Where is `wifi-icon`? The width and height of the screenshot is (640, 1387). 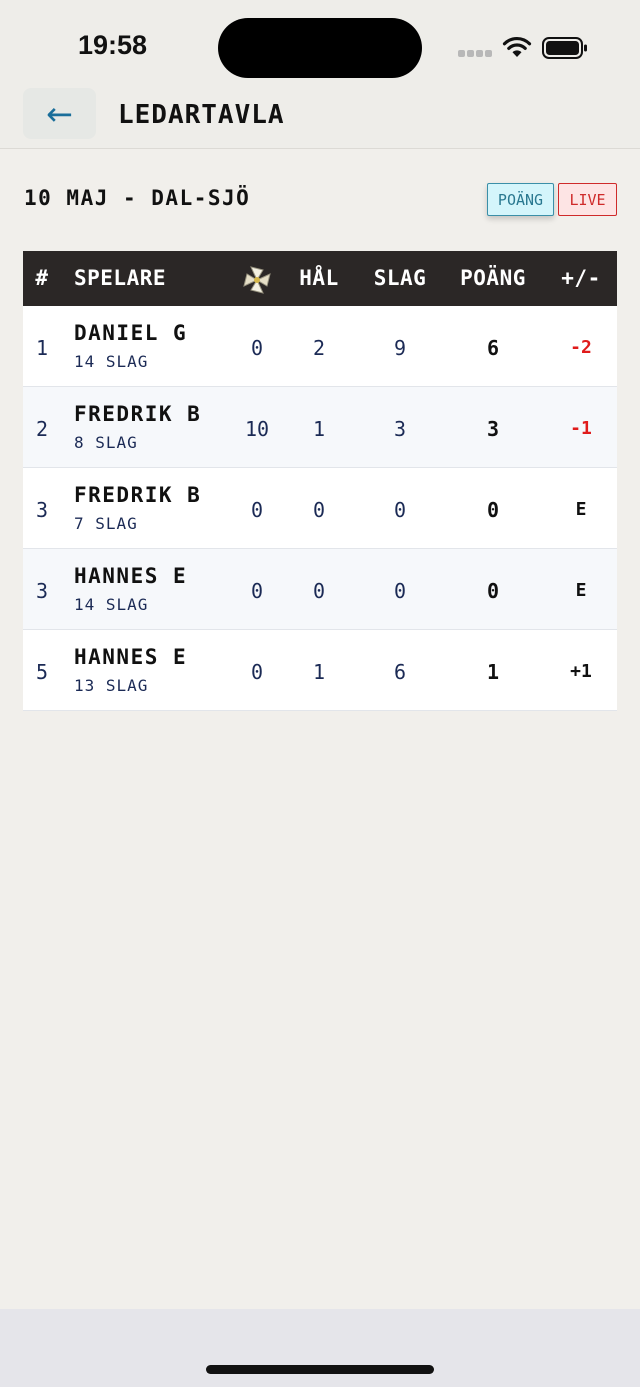 wifi-icon is located at coordinates (517, 46).